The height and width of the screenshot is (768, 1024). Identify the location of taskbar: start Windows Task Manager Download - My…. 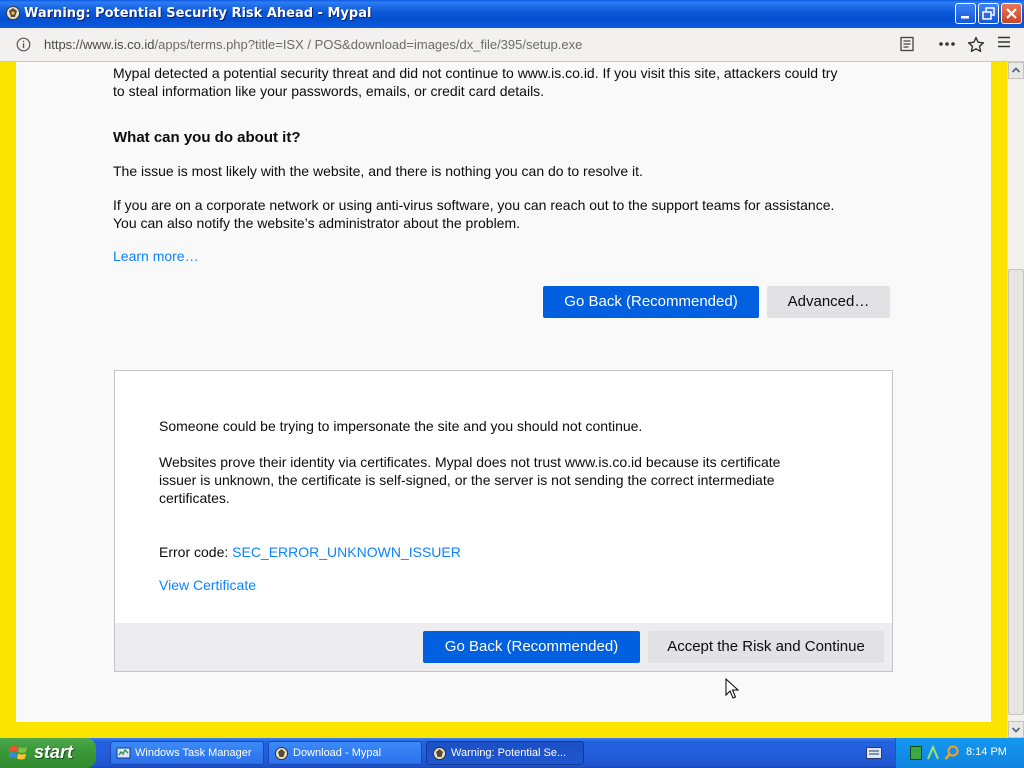
(512, 753).